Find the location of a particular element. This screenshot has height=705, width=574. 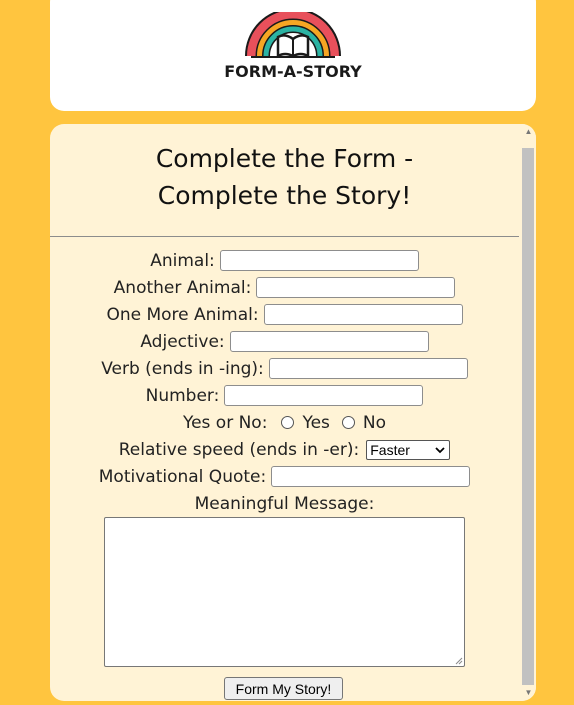

resize-handle-icon is located at coordinates (459, 661).